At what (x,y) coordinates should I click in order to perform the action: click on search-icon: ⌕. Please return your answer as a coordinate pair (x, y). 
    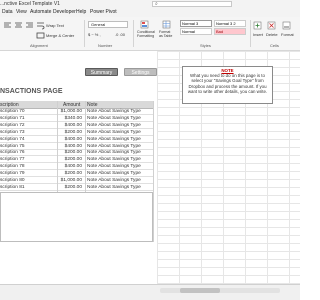
    Looking at the image, I should click on (156, 4).